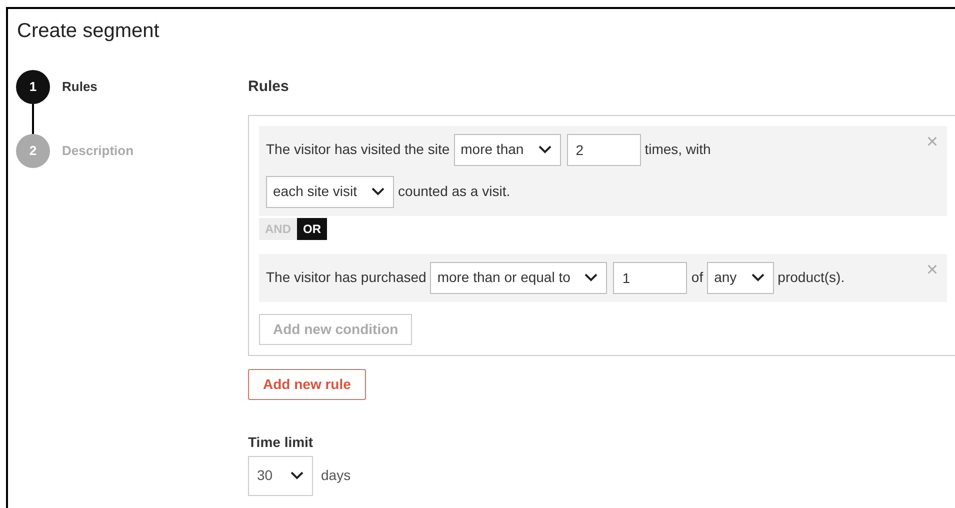 The image size is (955, 508). What do you see at coordinates (650, 278) in the screenshot?
I see `number-field: 1` at bounding box center [650, 278].